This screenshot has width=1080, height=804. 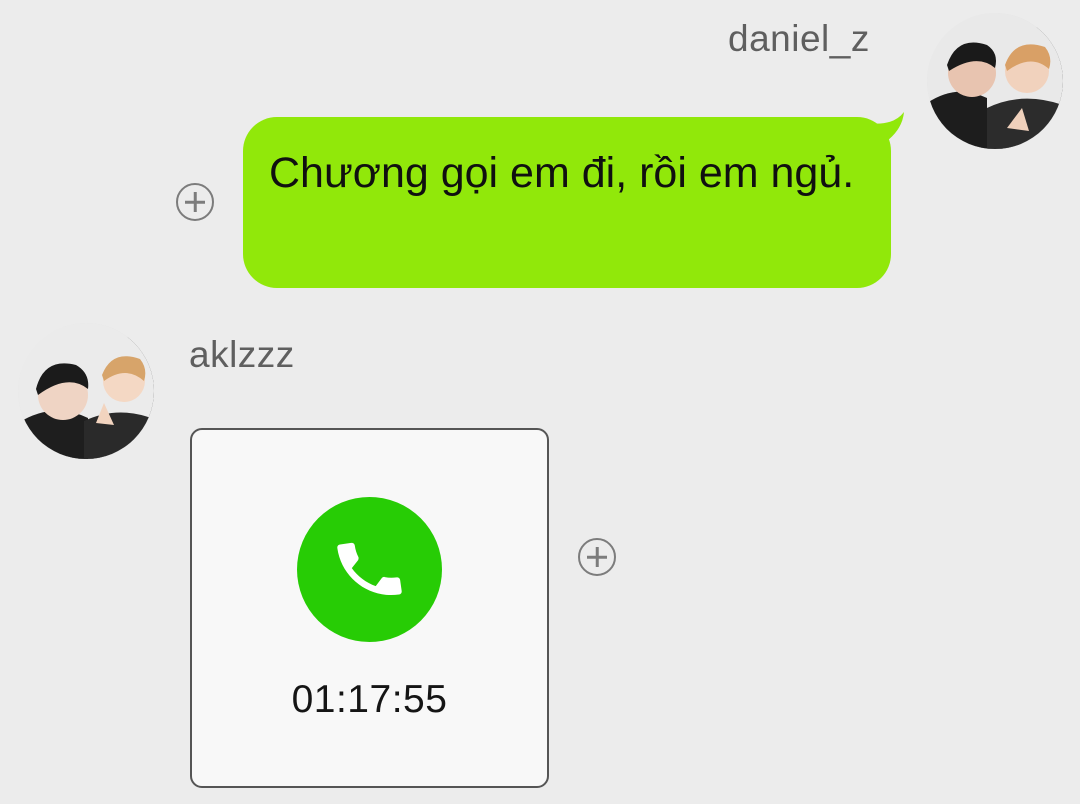 I want to click on avatar-incoming, so click(x=86, y=391).